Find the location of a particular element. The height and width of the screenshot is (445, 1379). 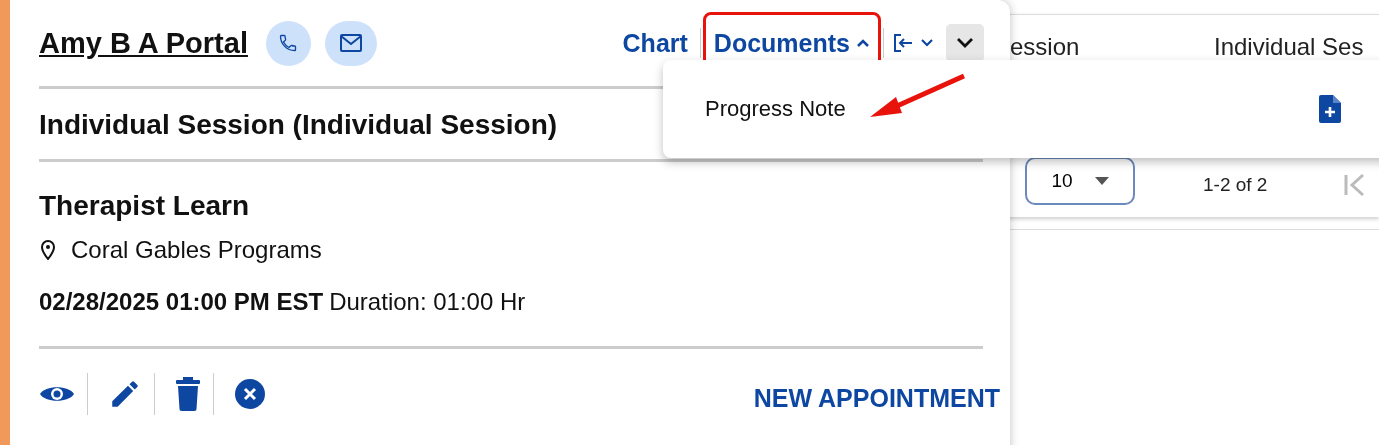

chevron-down-icon is located at coordinates (965, 43).